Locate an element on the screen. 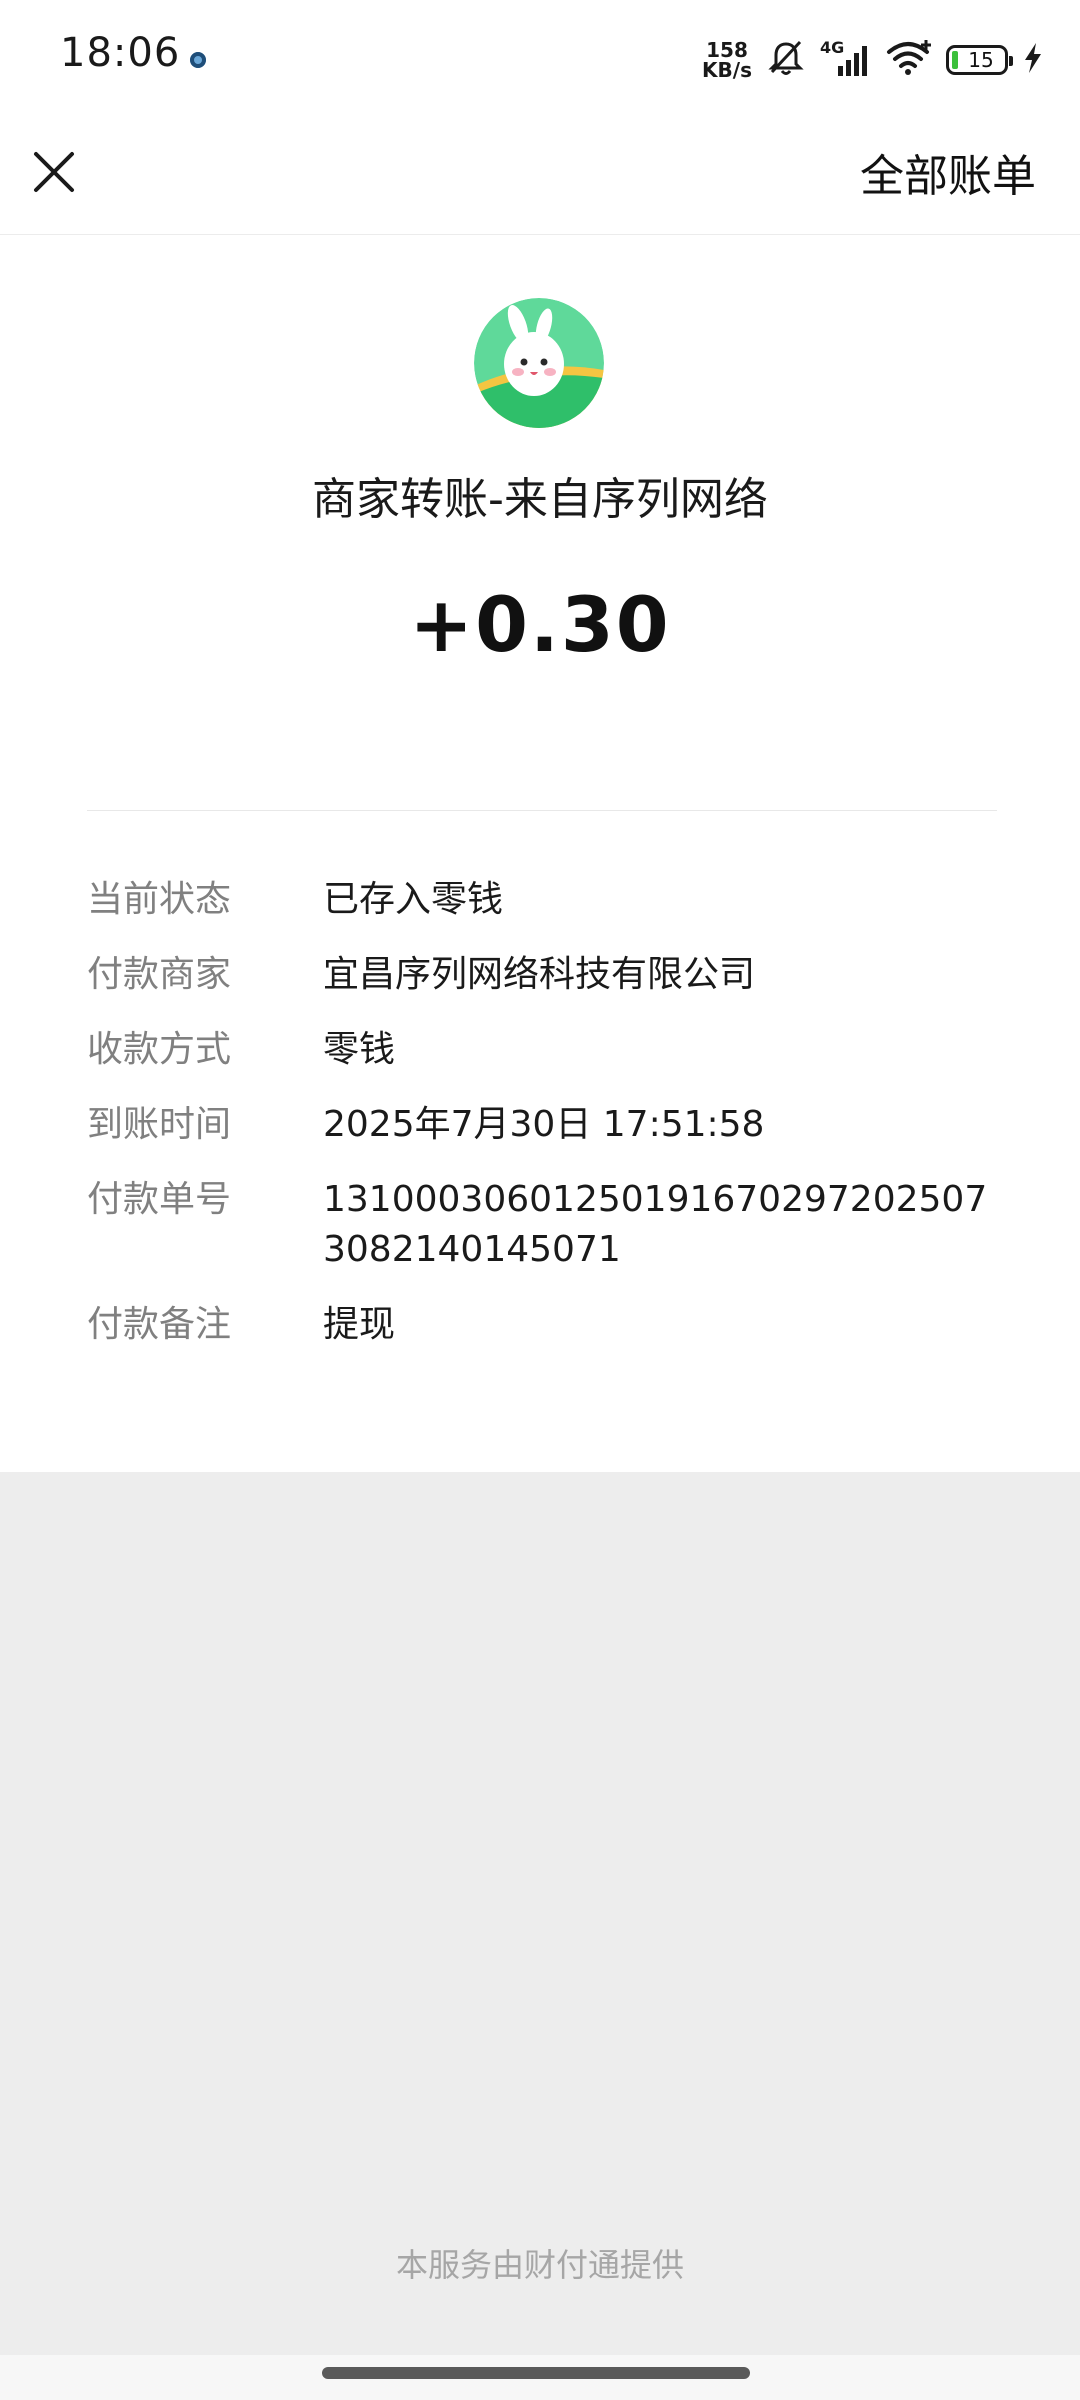 The height and width of the screenshot is (2400, 1080). detail-value: 已存入零钱 is located at coordinates (413, 899).